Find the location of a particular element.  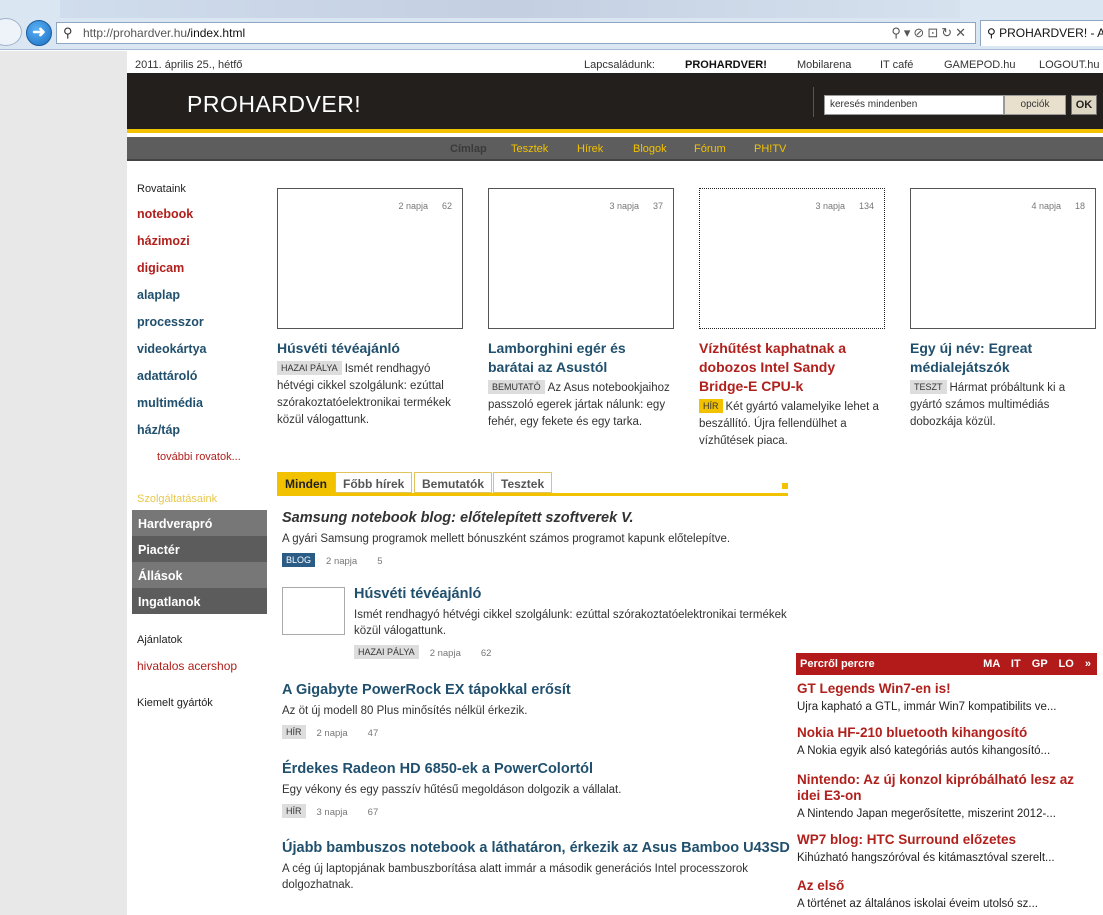

rovat-adattarolo: adattároló is located at coordinates (167, 376).